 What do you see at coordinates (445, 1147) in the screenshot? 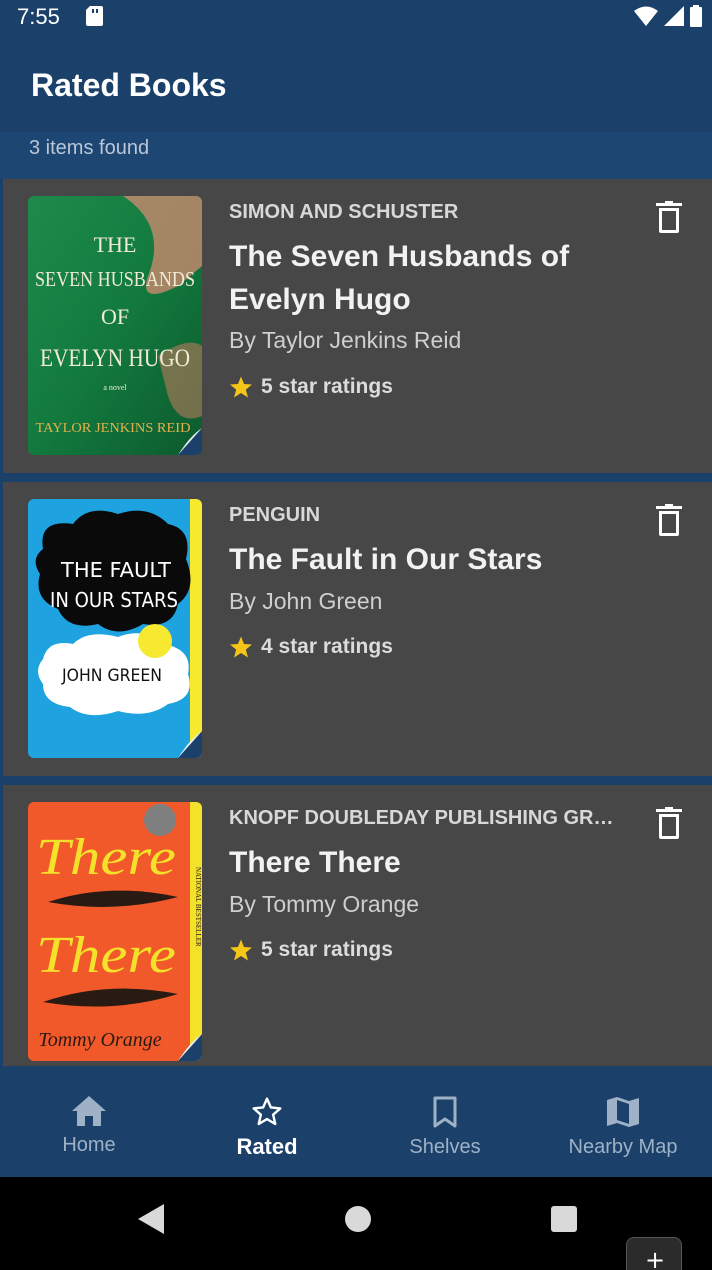
I see `nav-label: Shelves` at bounding box center [445, 1147].